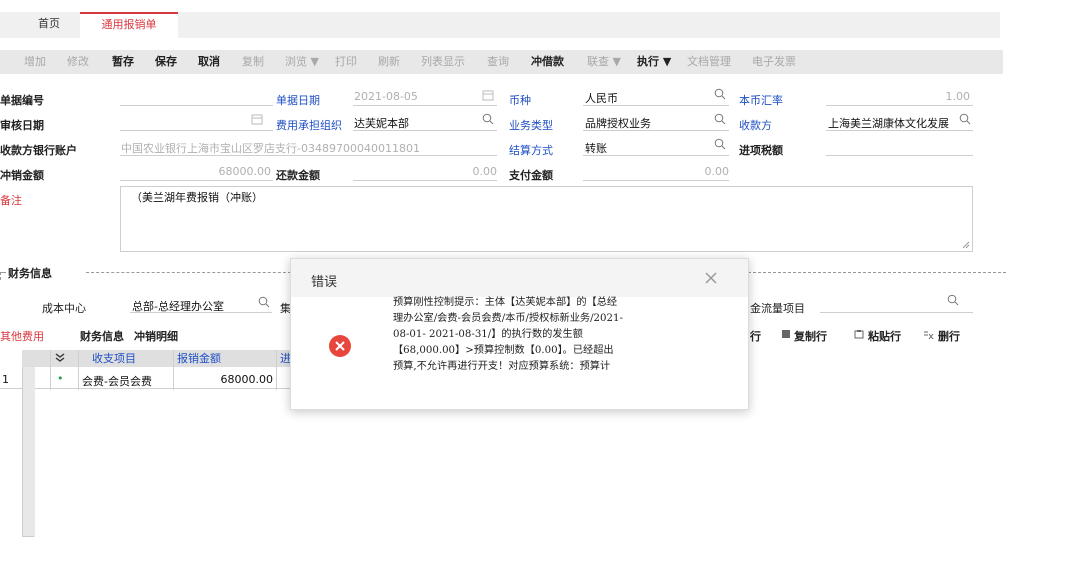 This screenshot has height=585, width=1080. Describe the element at coordinates (197, 197) in the screenshot. I see `remark-value: （美兰湖年费报销（冲账）` at that location.